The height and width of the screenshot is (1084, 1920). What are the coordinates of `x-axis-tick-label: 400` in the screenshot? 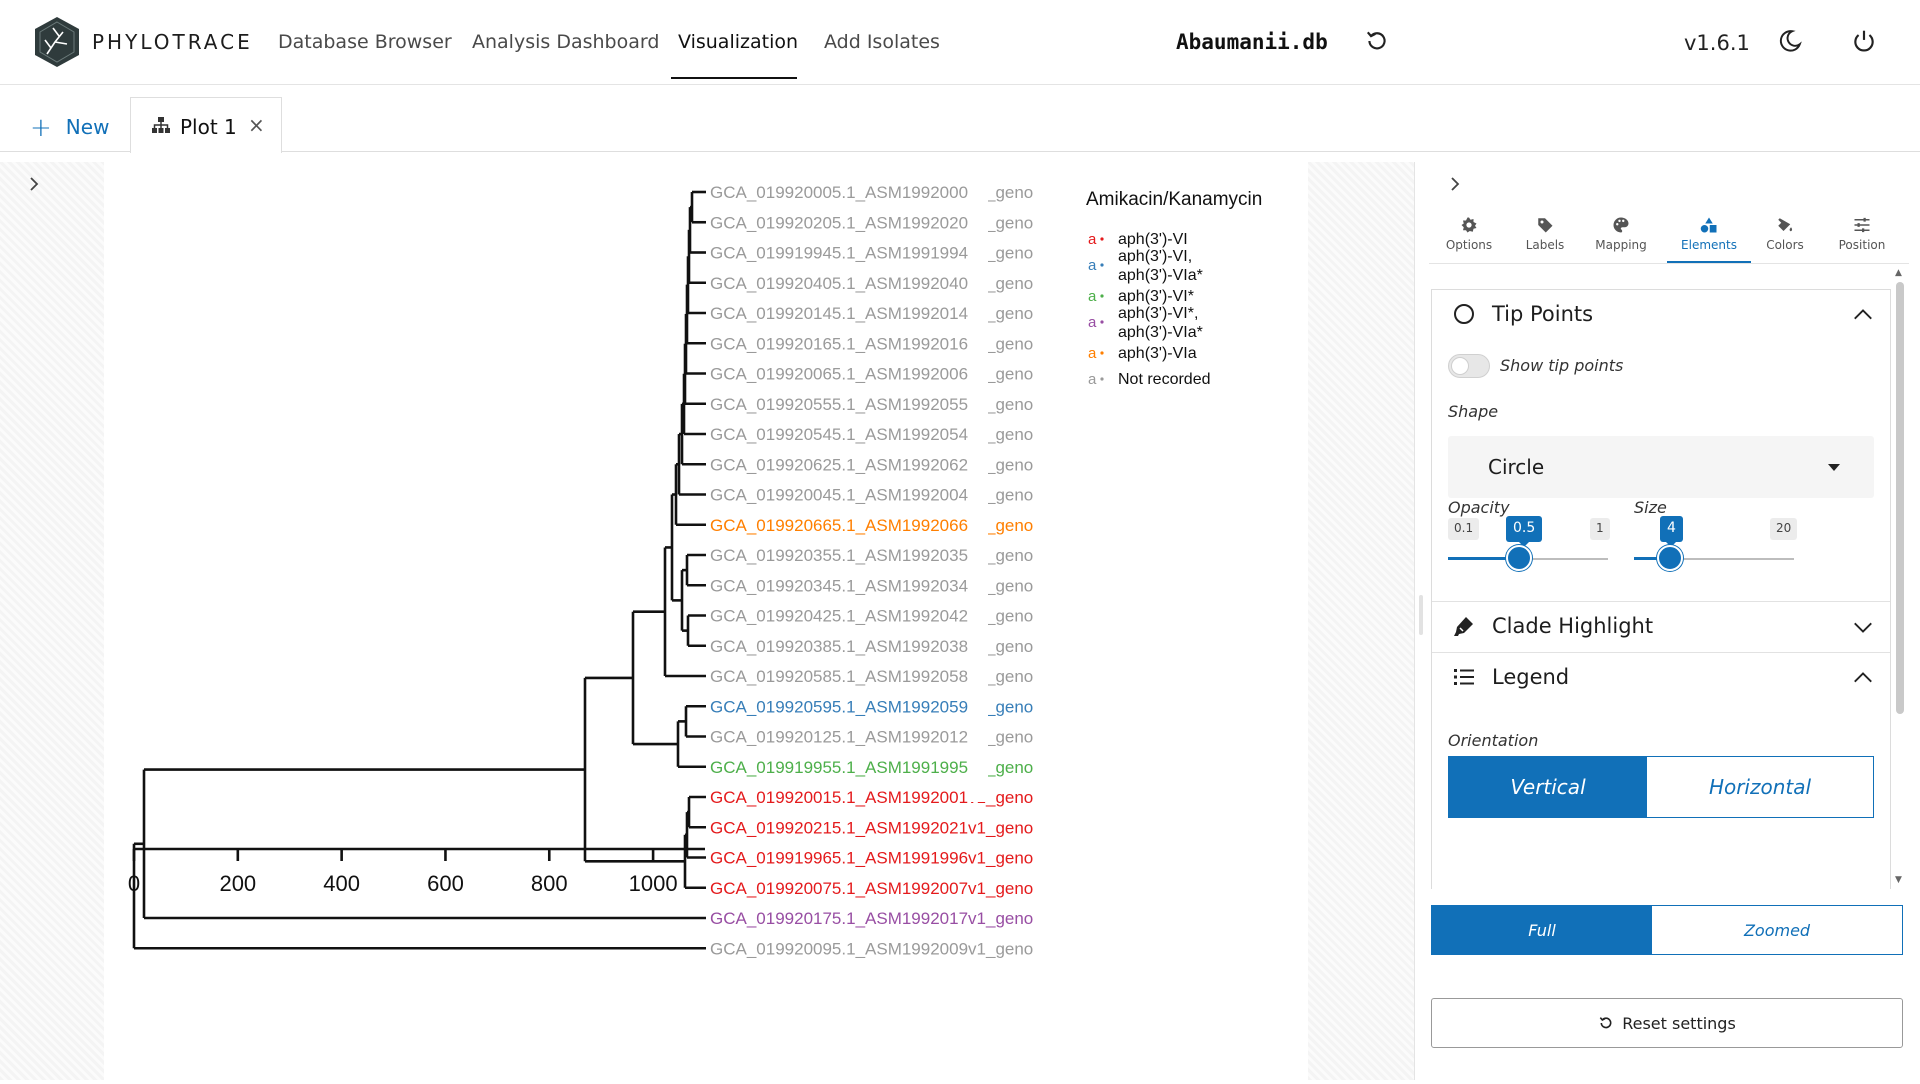 It's located at (341, 883).